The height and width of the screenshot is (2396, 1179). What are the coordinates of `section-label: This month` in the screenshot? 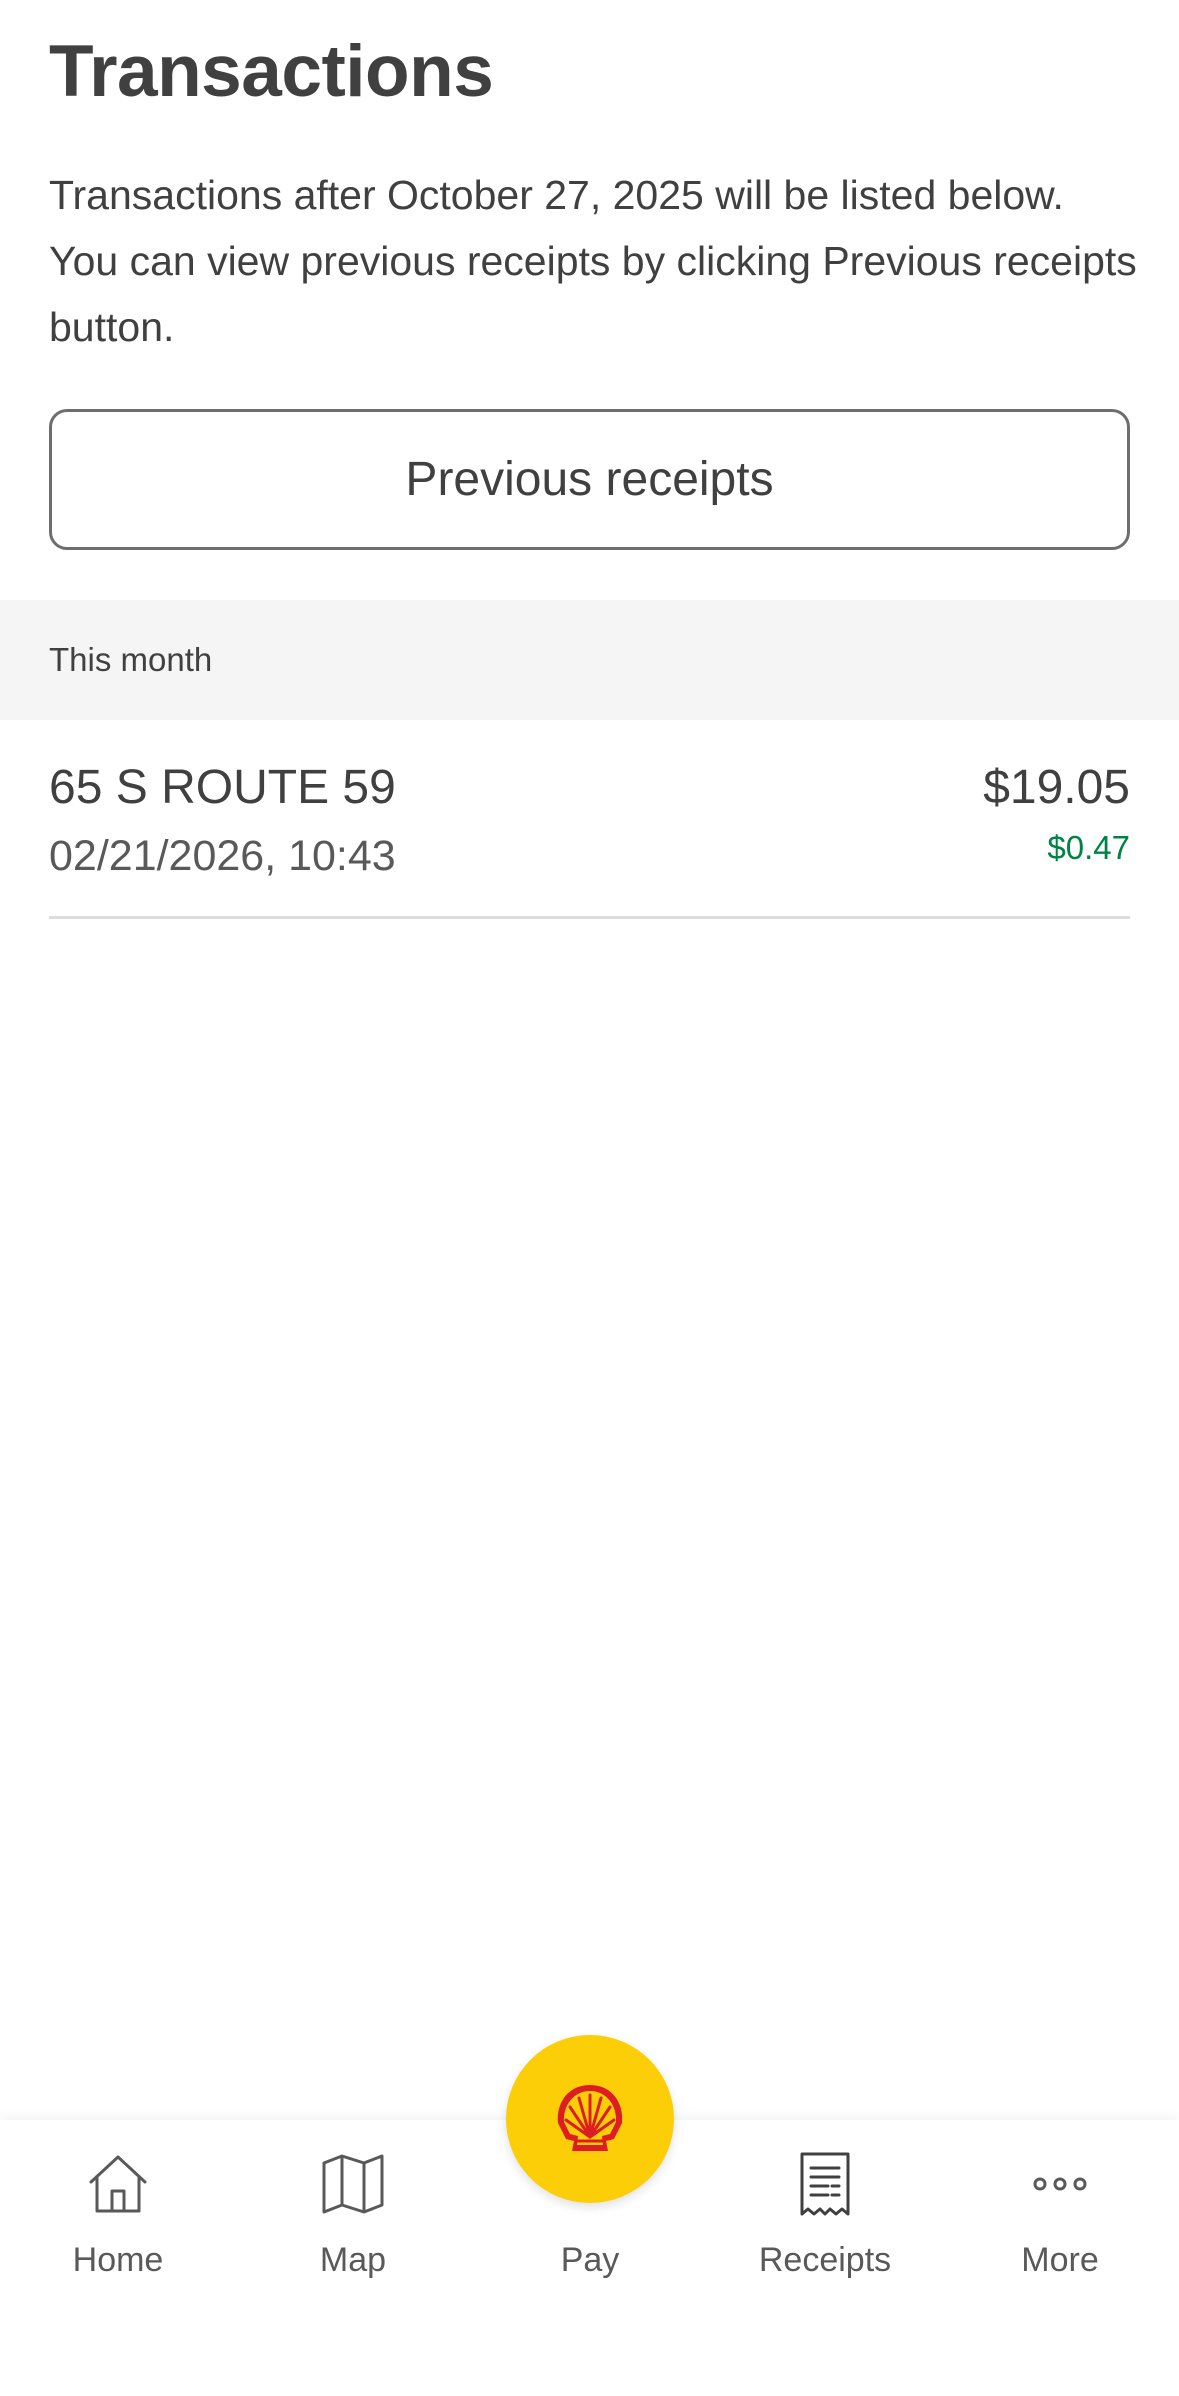 It's located at (131, 659).